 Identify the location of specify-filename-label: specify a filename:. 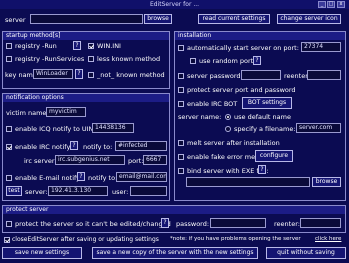
(265, 129).